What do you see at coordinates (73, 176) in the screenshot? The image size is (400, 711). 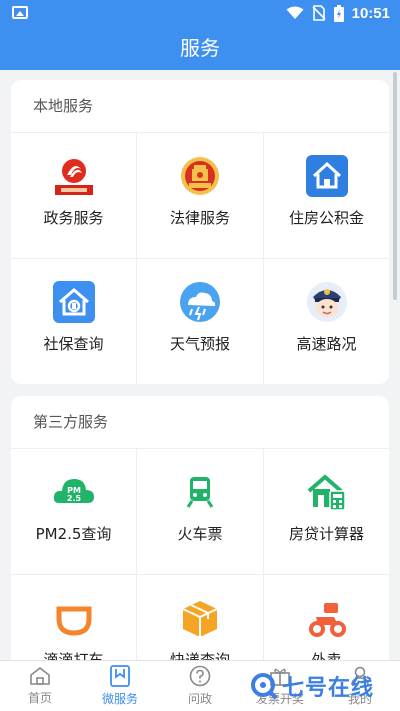 I see `government-icon` at bounding box center [73, 176].